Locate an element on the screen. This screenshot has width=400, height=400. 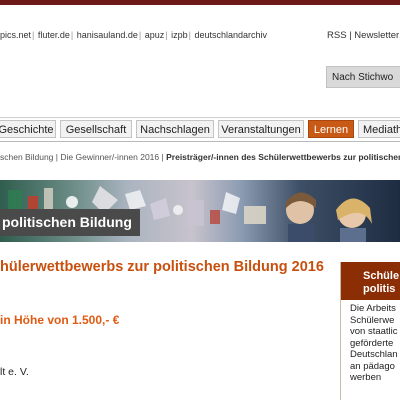
nav-item-veranstaltungen: Veranstaltungen is located at coordinates (261, 129).